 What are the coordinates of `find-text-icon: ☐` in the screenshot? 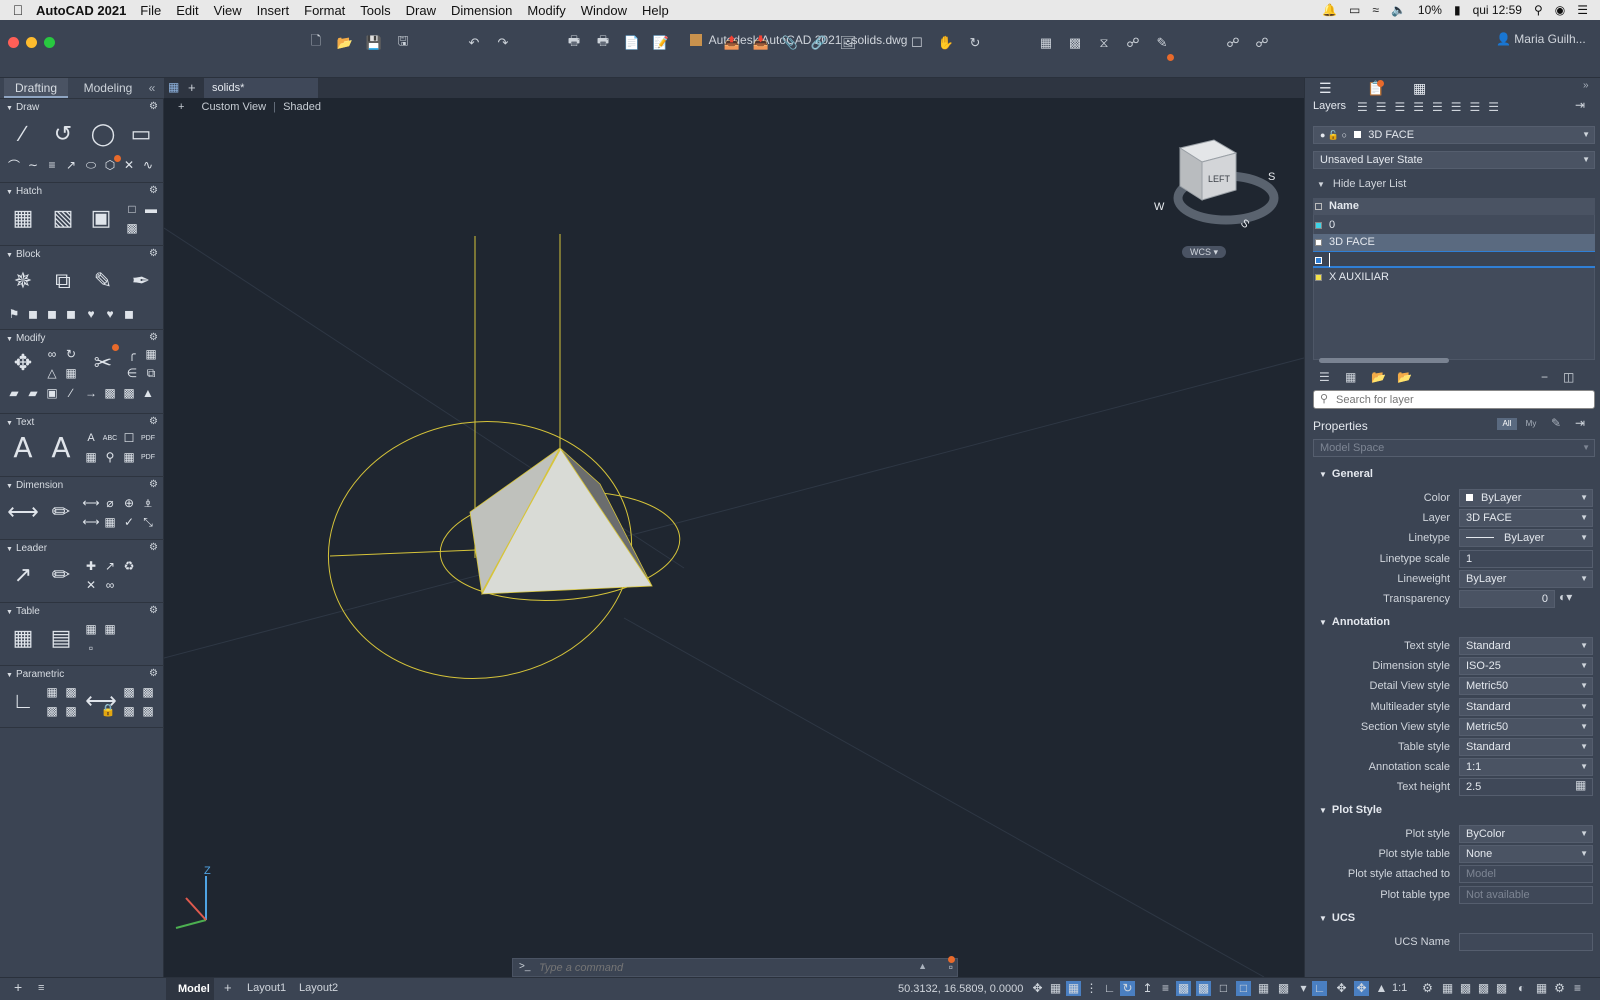 It's located at (129, 438).